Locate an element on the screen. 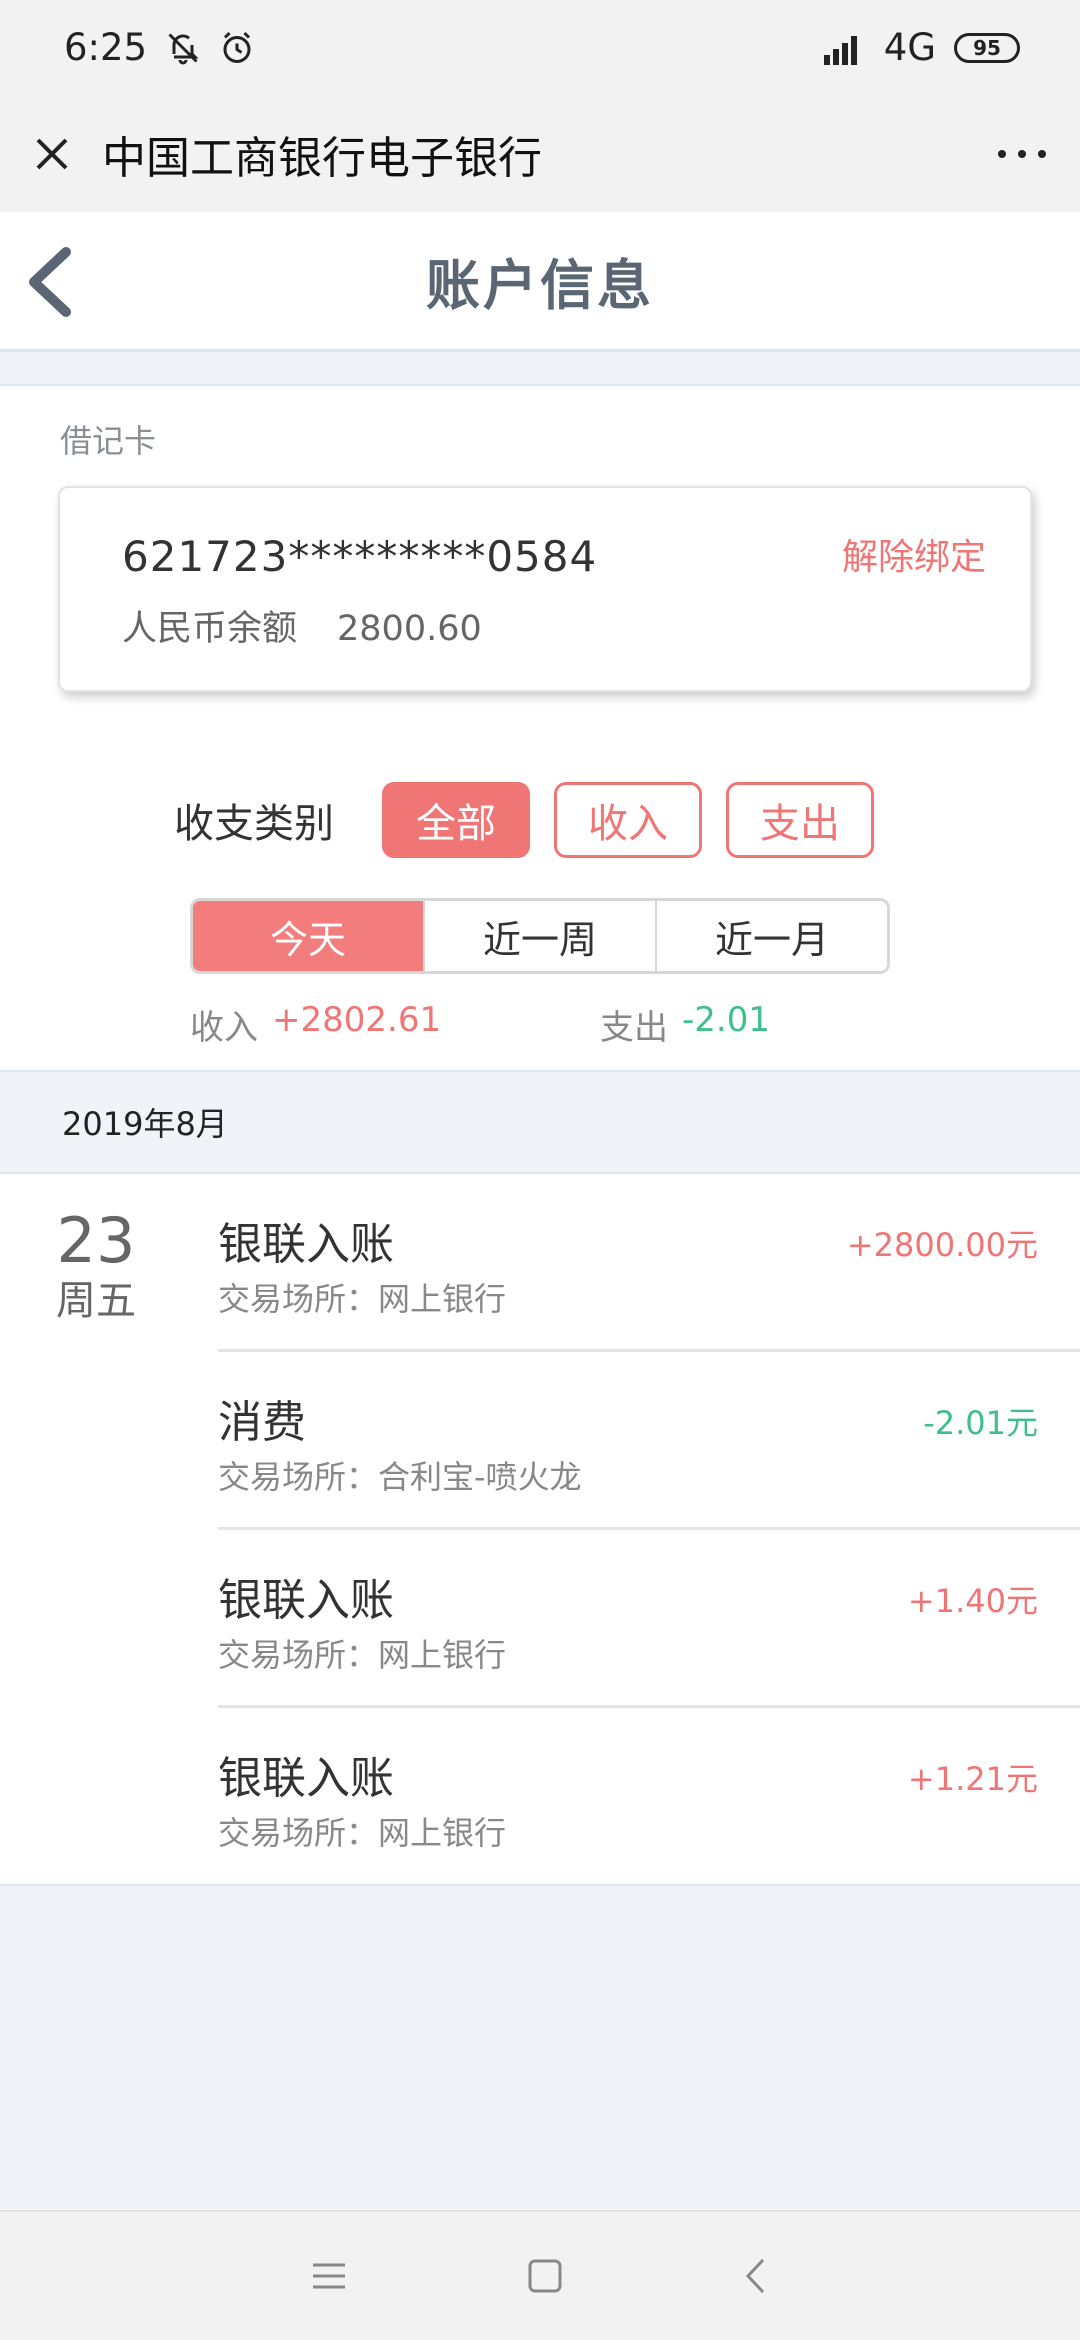 This screenshot has height=2340, width=1080. transaction-amount: +1.40元 is located at coordinates (972, 1601).